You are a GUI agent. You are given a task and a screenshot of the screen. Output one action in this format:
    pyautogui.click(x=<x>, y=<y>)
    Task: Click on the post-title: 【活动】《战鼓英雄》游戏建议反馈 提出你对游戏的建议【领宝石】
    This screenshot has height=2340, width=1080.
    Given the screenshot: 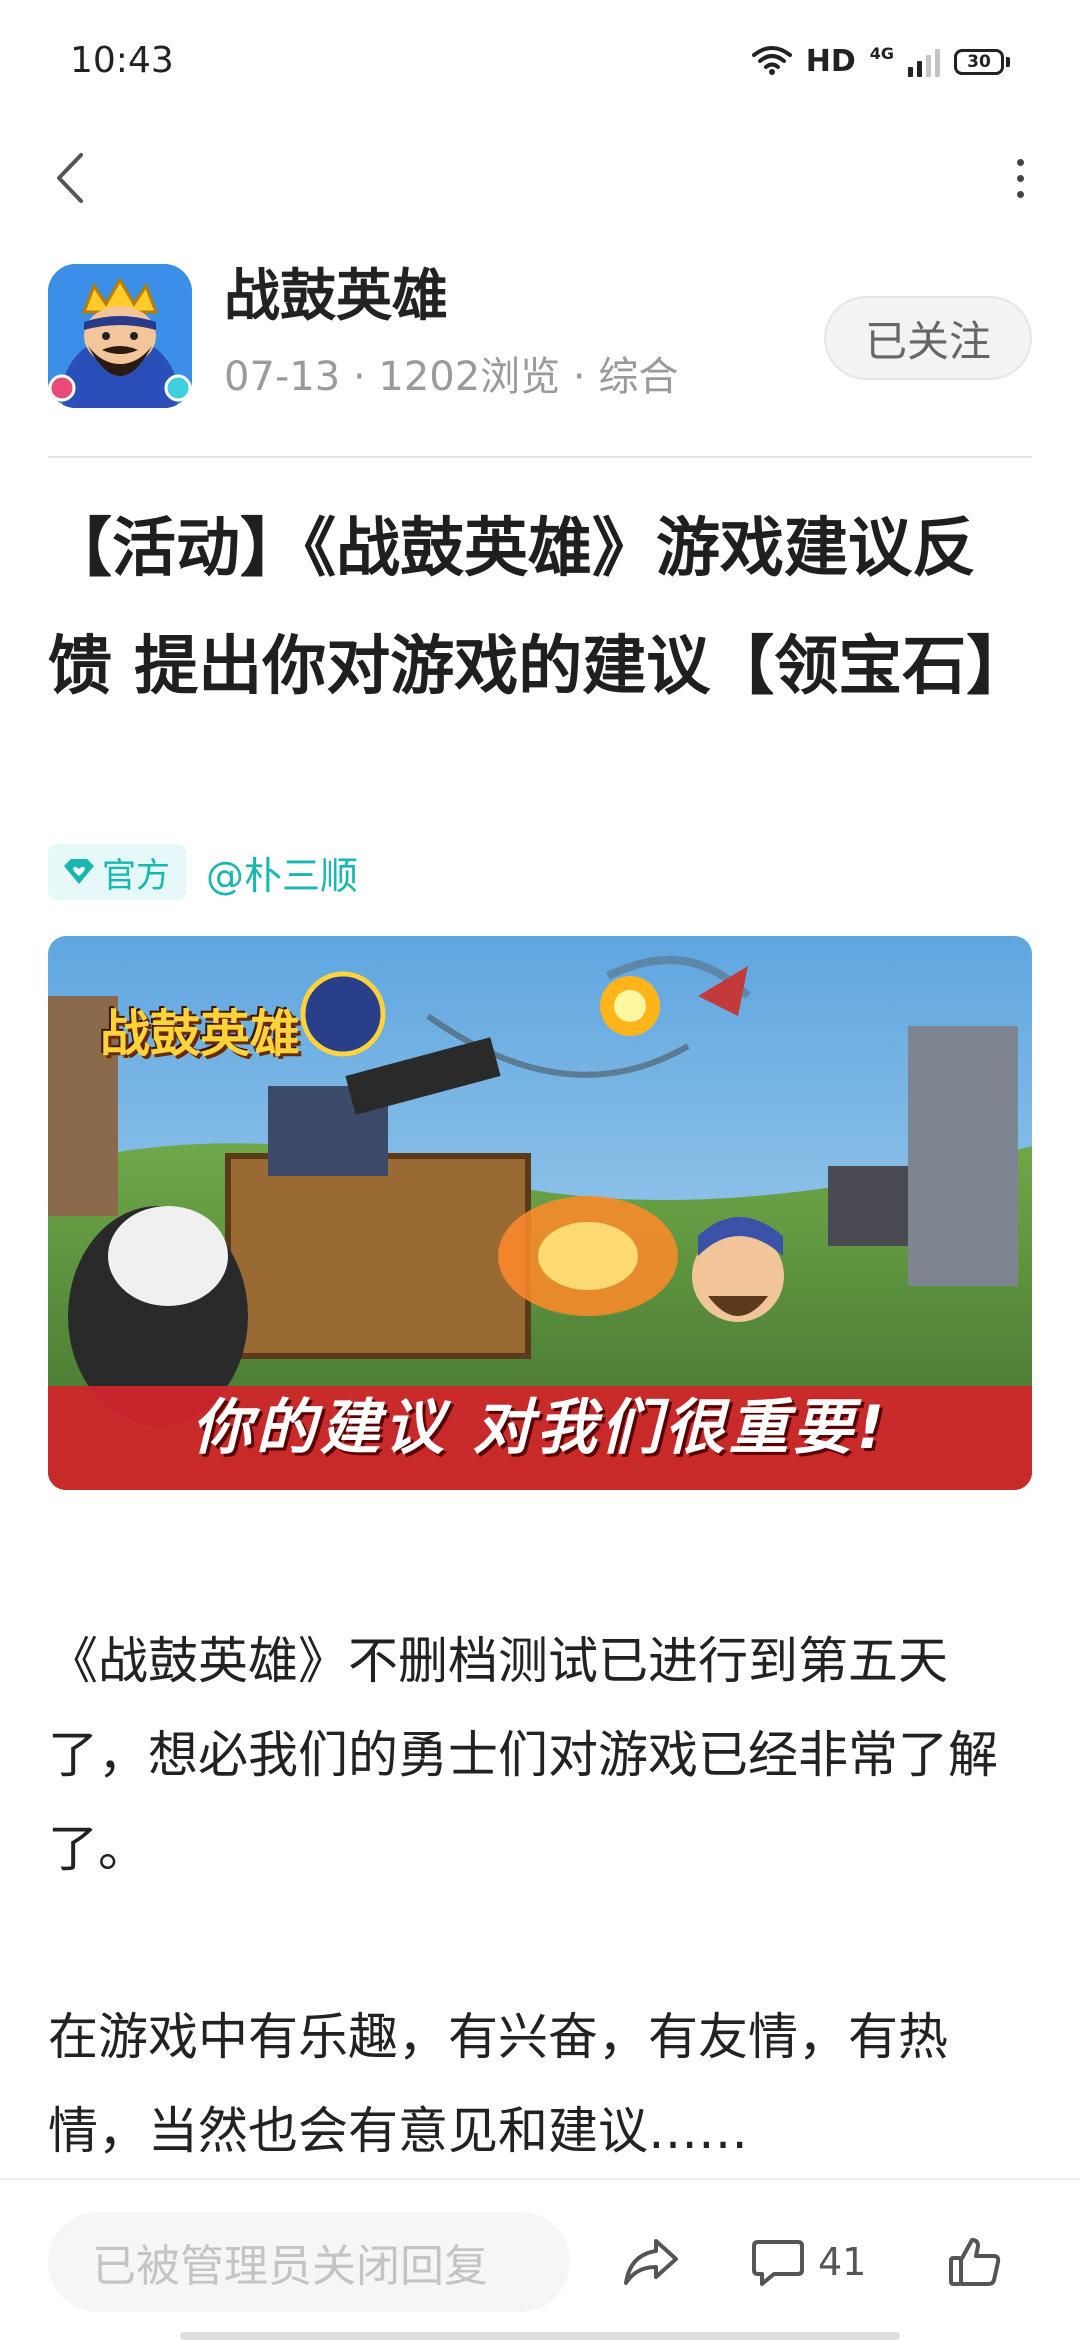 What is the action you would take?
    pyautogui.click(x=539, y=608)
    